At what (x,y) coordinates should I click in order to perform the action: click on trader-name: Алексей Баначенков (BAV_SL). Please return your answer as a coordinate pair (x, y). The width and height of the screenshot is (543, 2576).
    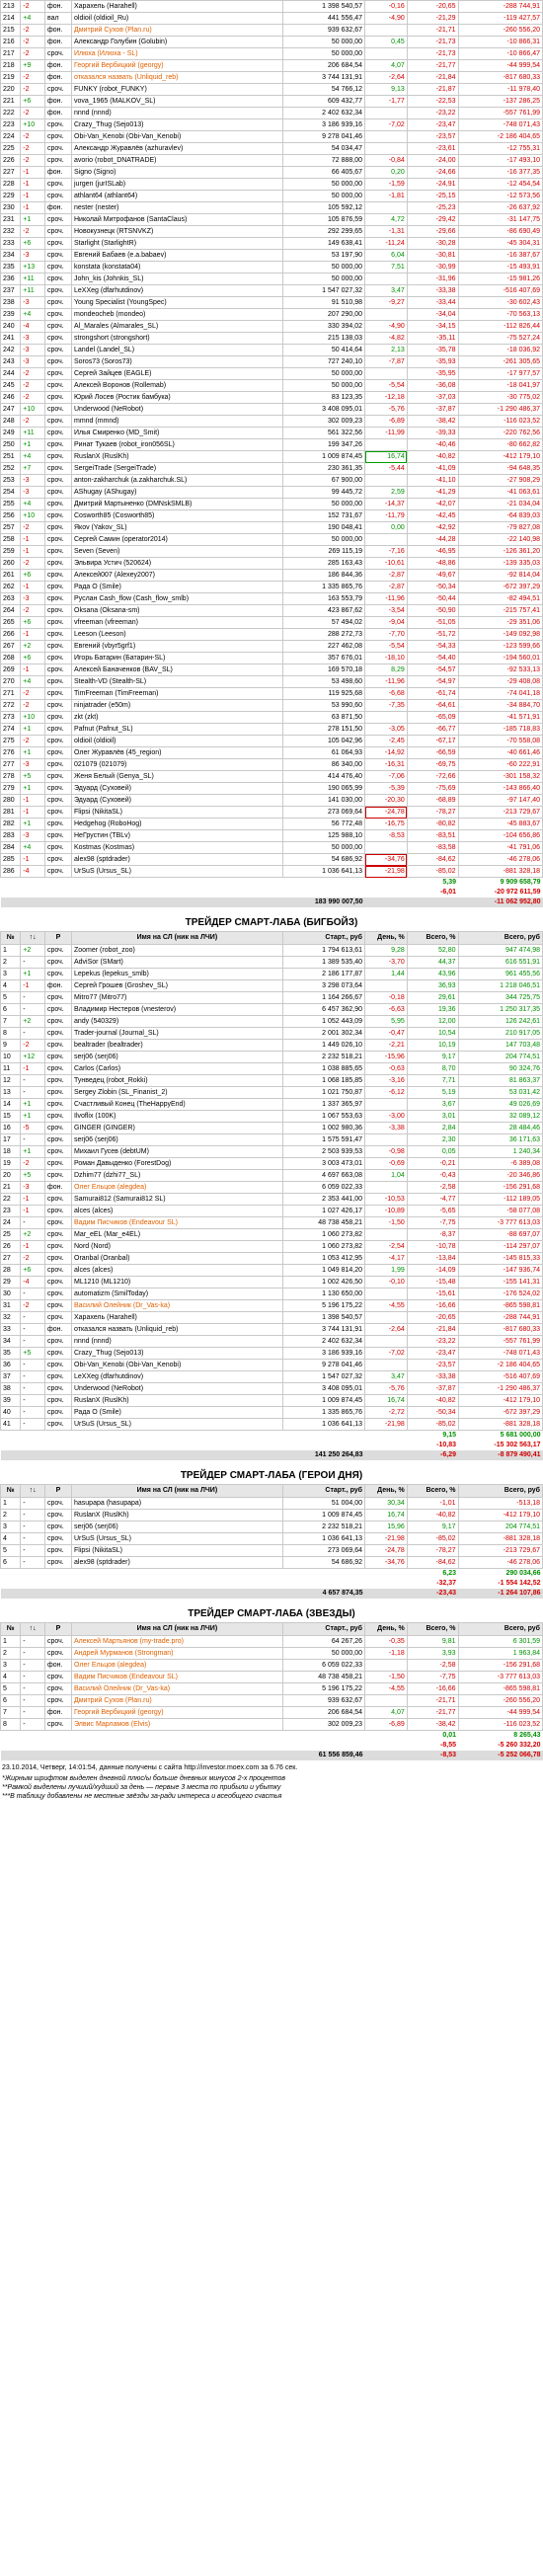
    Looking at the image, I should click on (177, 670).